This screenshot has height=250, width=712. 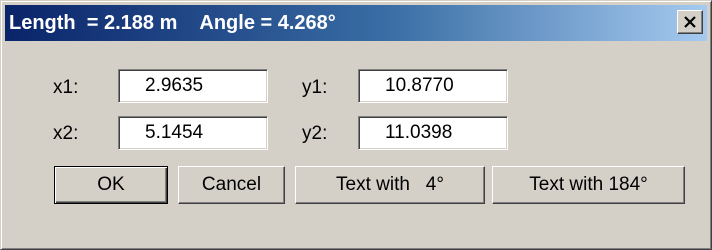 What do you see at coordinates (111, 185) in the screenshot?
I see `ok-button: OK` at bounding box center [111, 185].